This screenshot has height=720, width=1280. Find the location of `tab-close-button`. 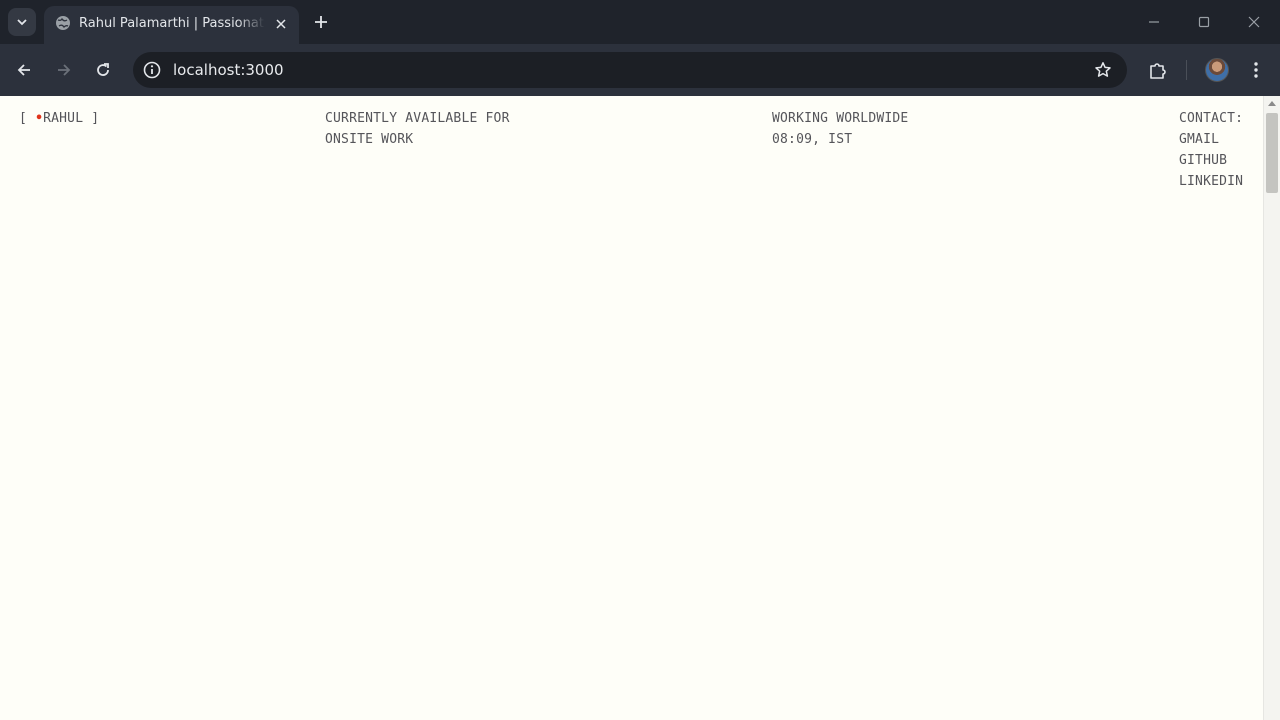

tab-close-button is located at coordinates (281, 24).